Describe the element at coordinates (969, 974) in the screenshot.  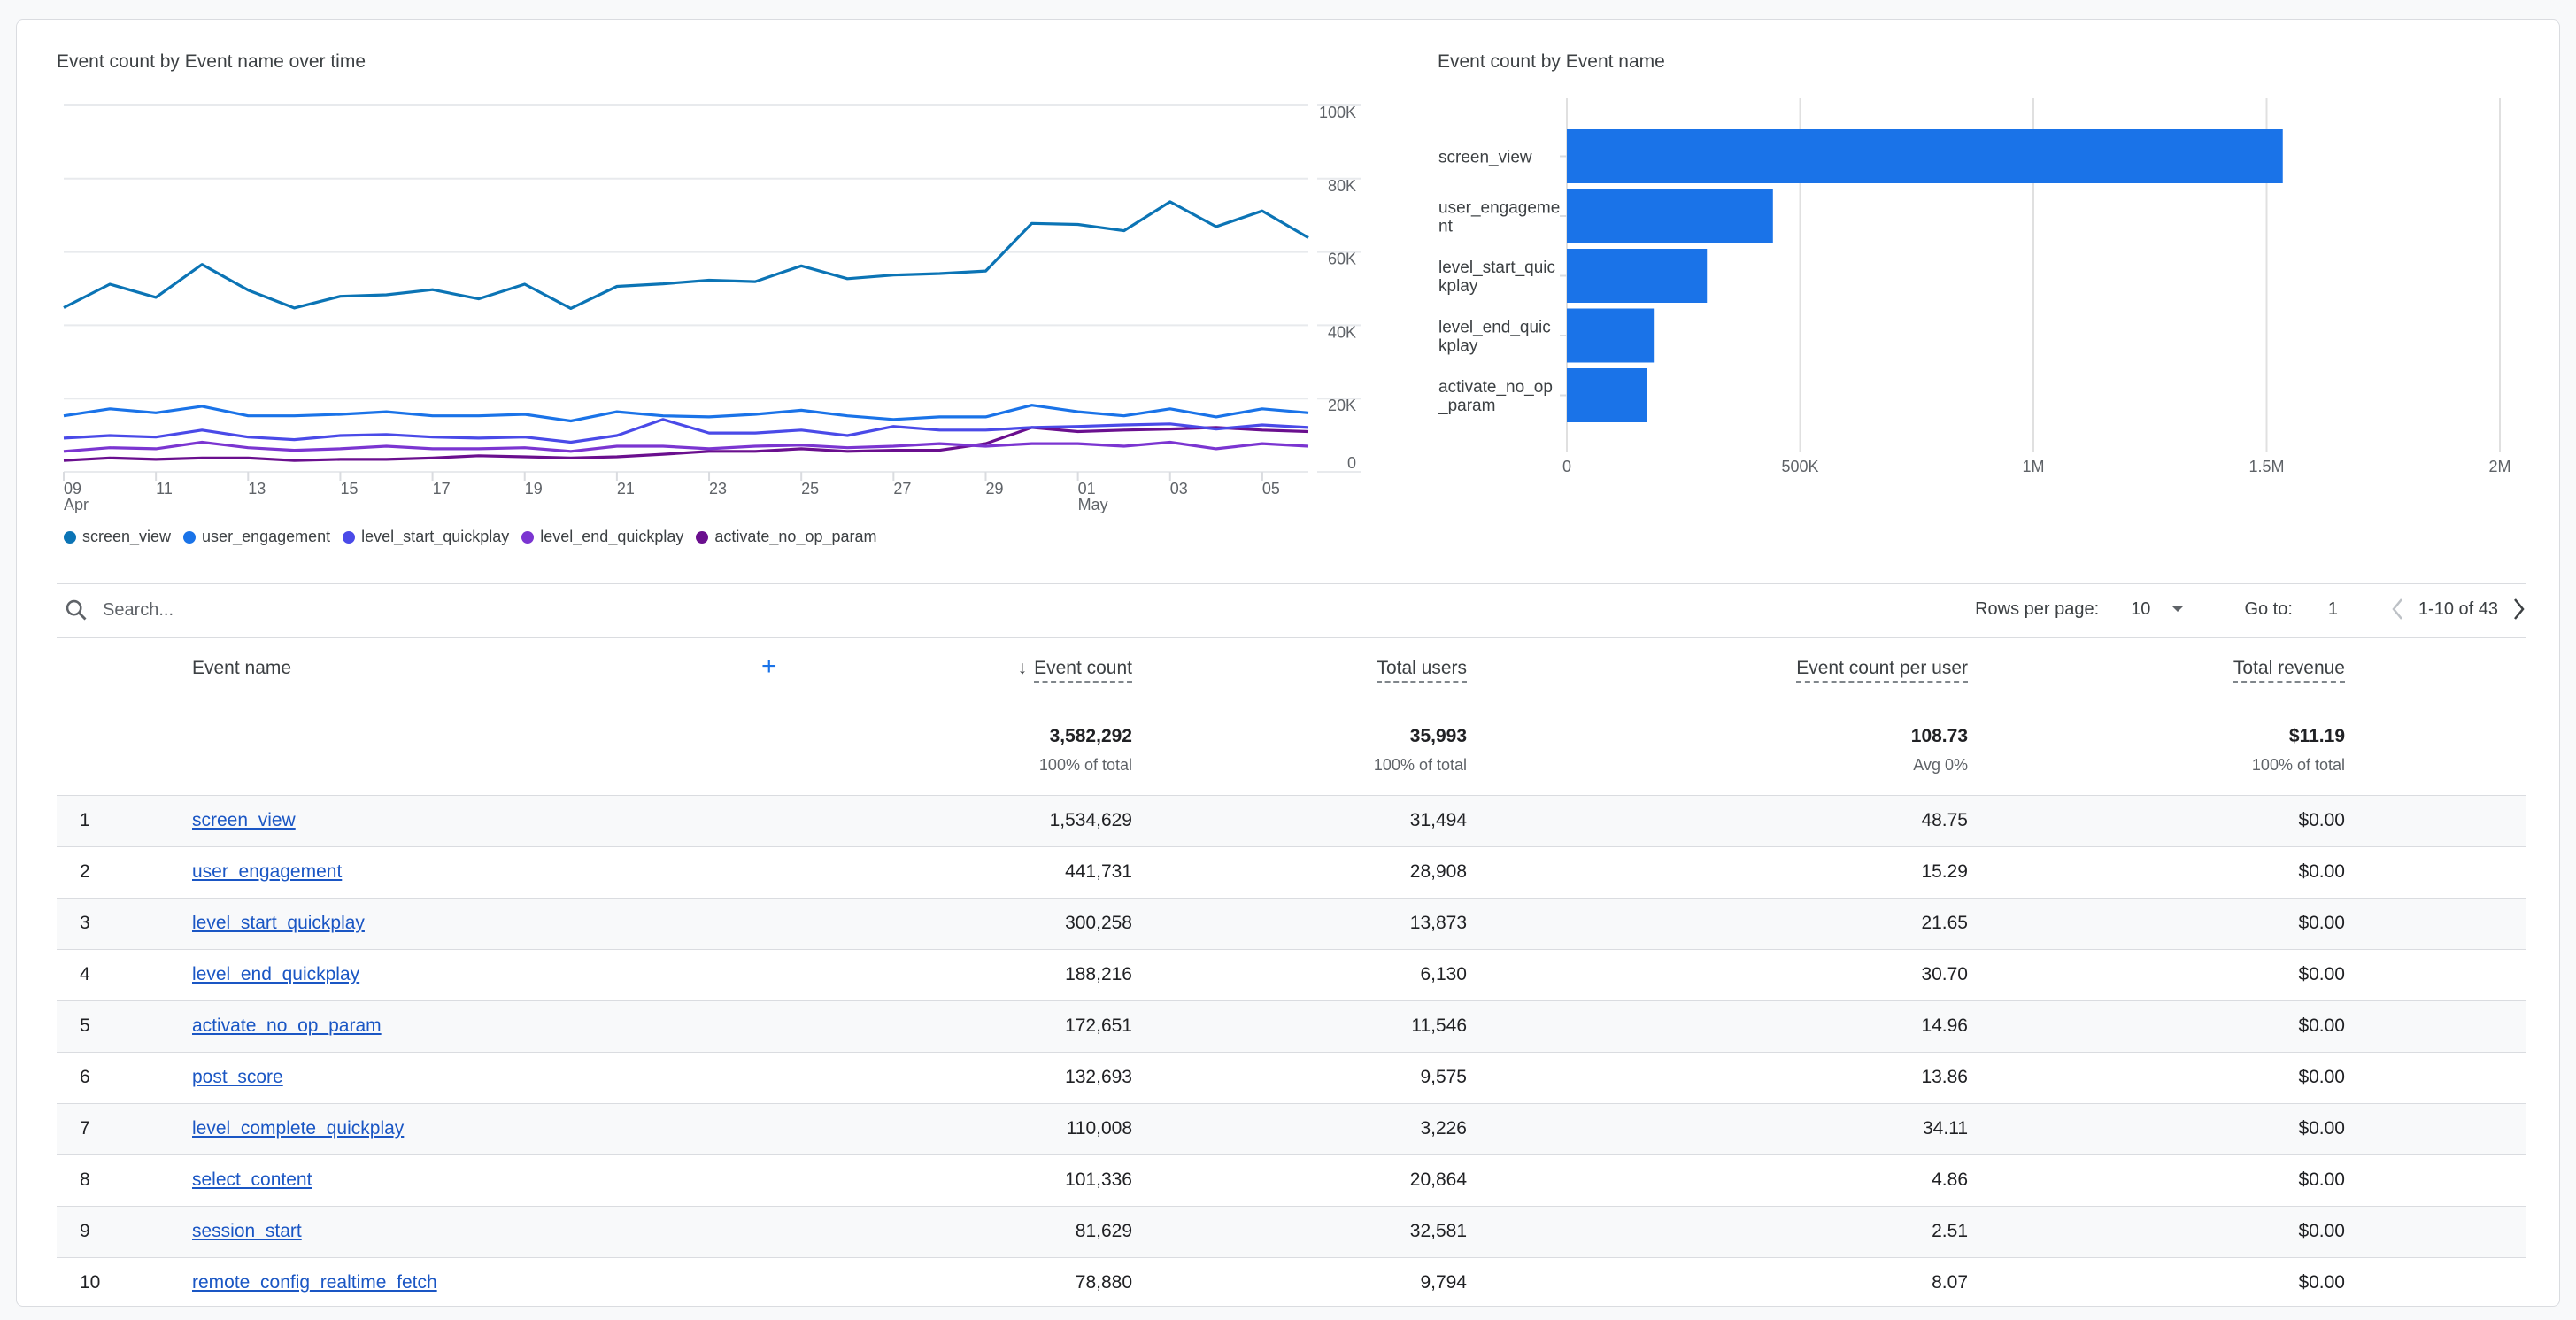
I see `row-event-count: 188,216` at that location.